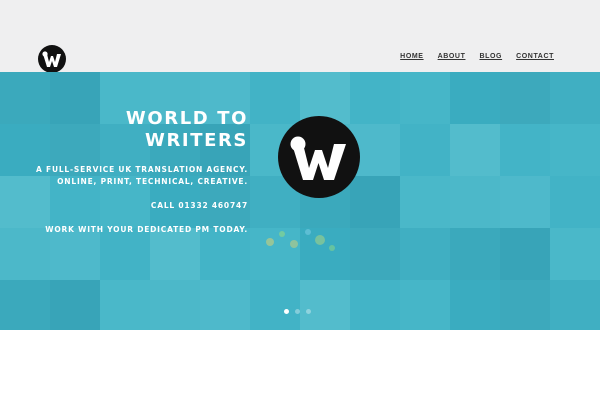 The height and width of the screenshot is (400, 600). What do you see at coordinates (319, 157) in the screenshot?
I see `hero-logo-icon` at bounding box center [319, 157].